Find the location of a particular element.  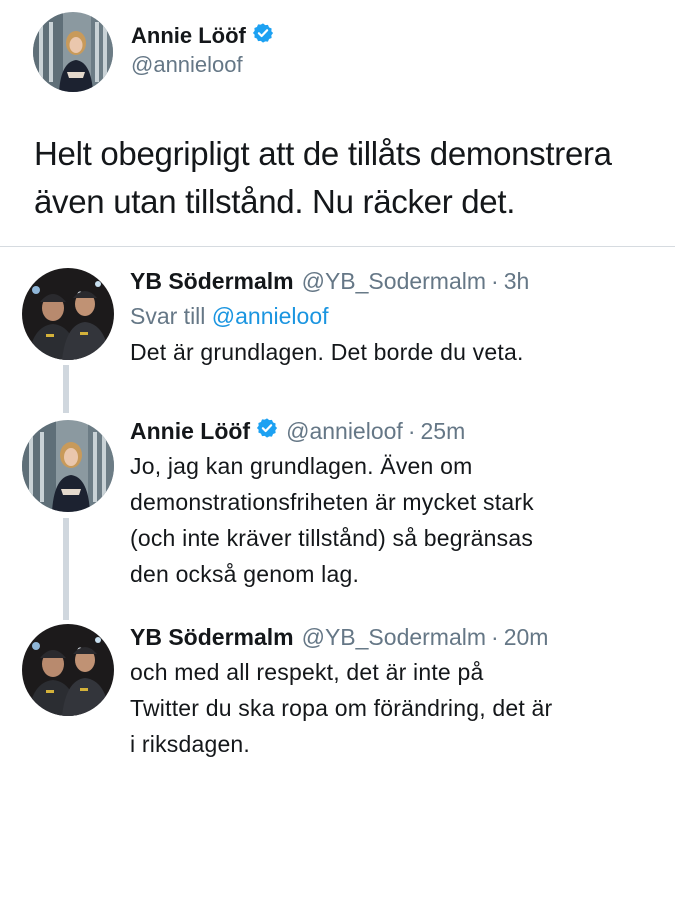

reply-text-line: Det är grundlagen. Det borde du veta. is located at coordinates (327, 352).